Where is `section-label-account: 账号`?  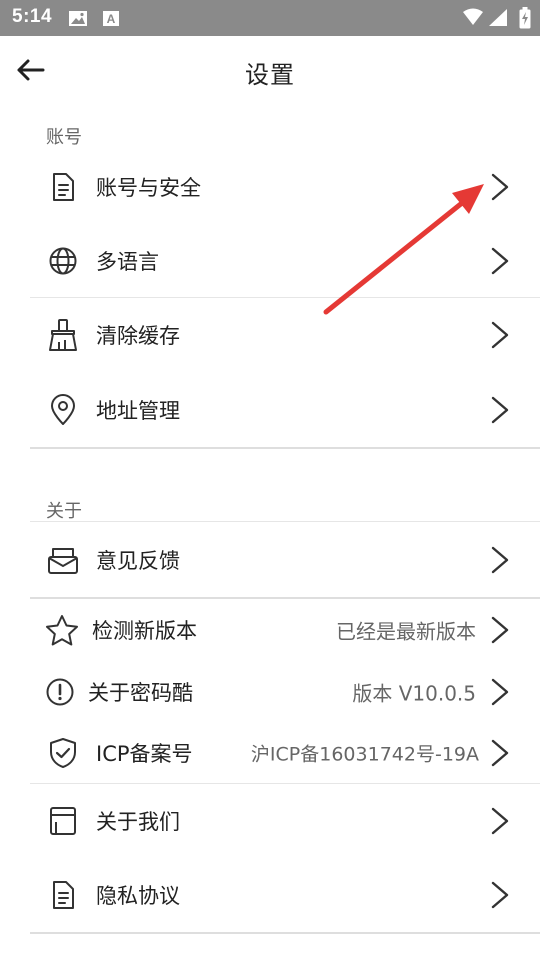
section-label-account: 账号 is located at coordinates (64, 137).